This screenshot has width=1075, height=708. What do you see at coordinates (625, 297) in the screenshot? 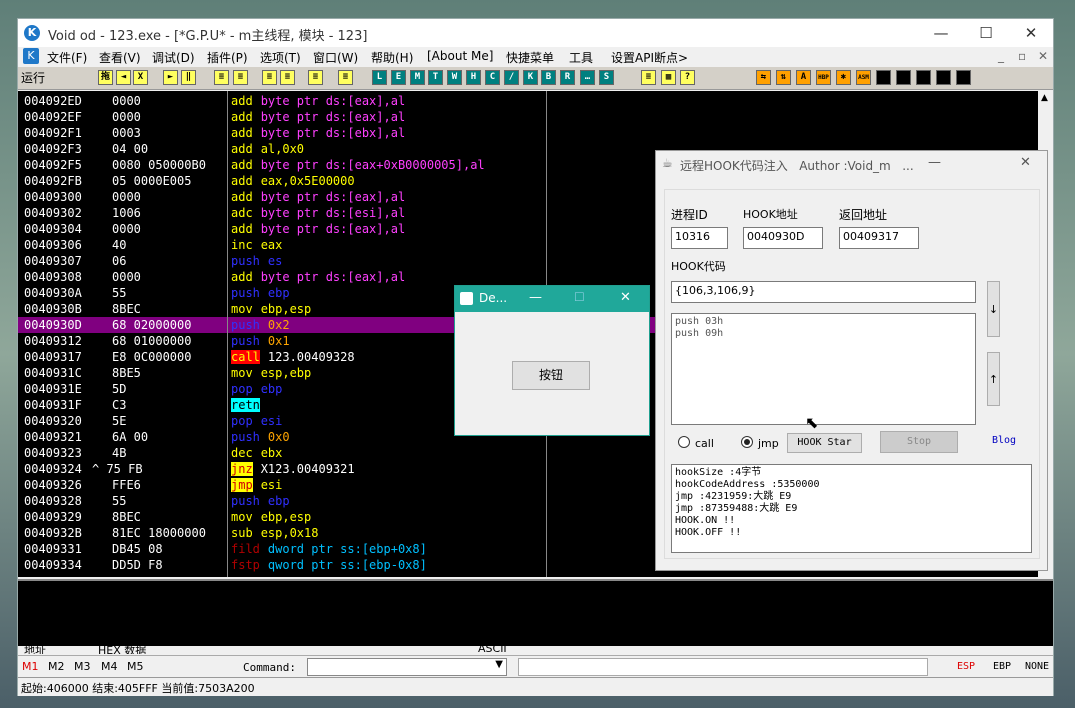
I see `dialog-close-button: ✕` at bounding box center [625, 297].